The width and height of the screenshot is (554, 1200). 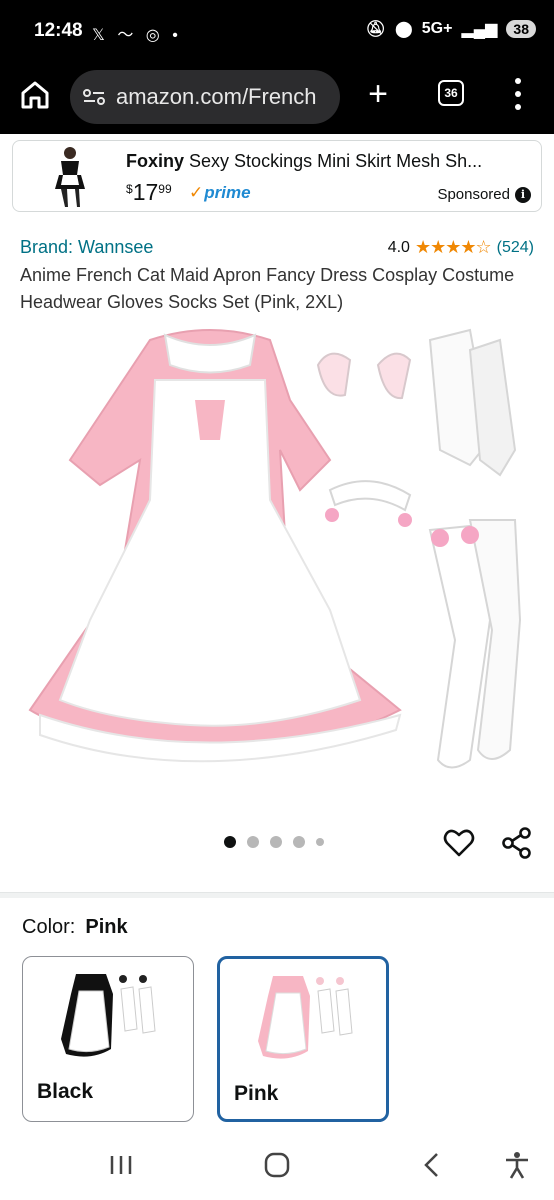 I want to click on mute-icon: 🔕︎, so click(x=375, y=29).